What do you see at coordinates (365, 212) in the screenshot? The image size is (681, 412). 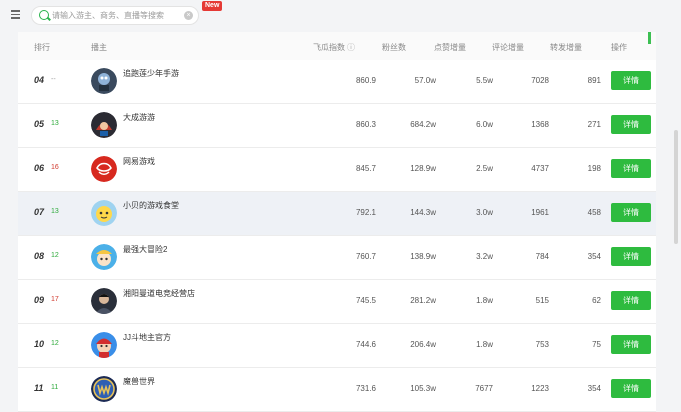 I see `index-cell: 792.1` at bounding box center [365, 212].